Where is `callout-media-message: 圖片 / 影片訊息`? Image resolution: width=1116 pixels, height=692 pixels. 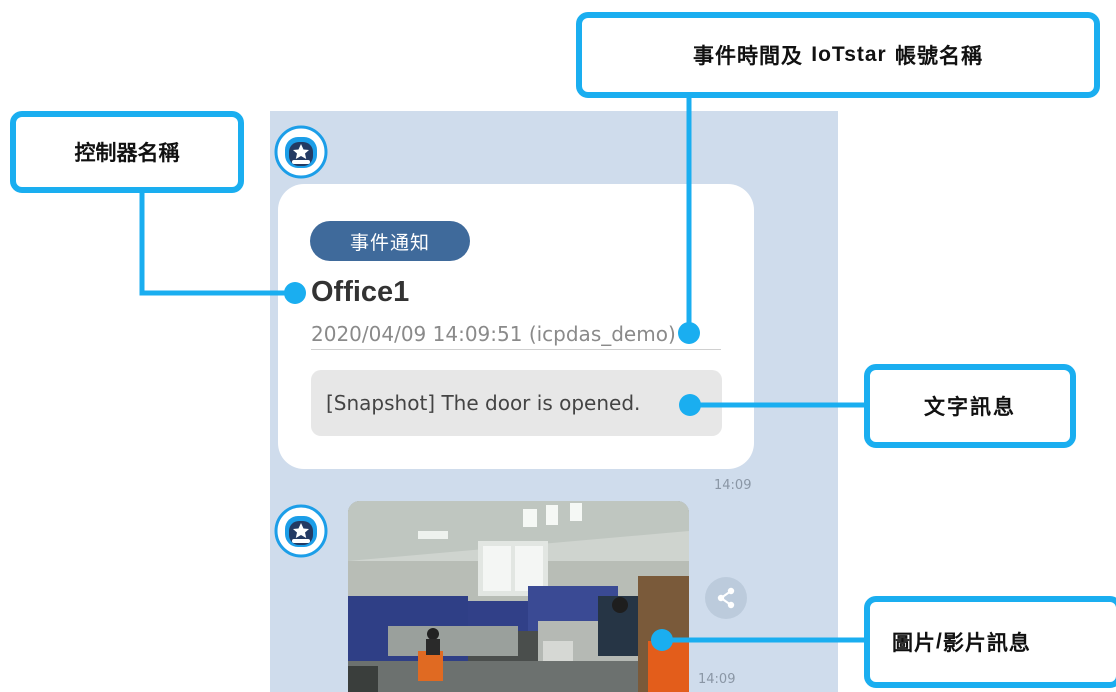 callout-media-message: 圖片 / 影片訊息 is located at coordinates (990, 642).